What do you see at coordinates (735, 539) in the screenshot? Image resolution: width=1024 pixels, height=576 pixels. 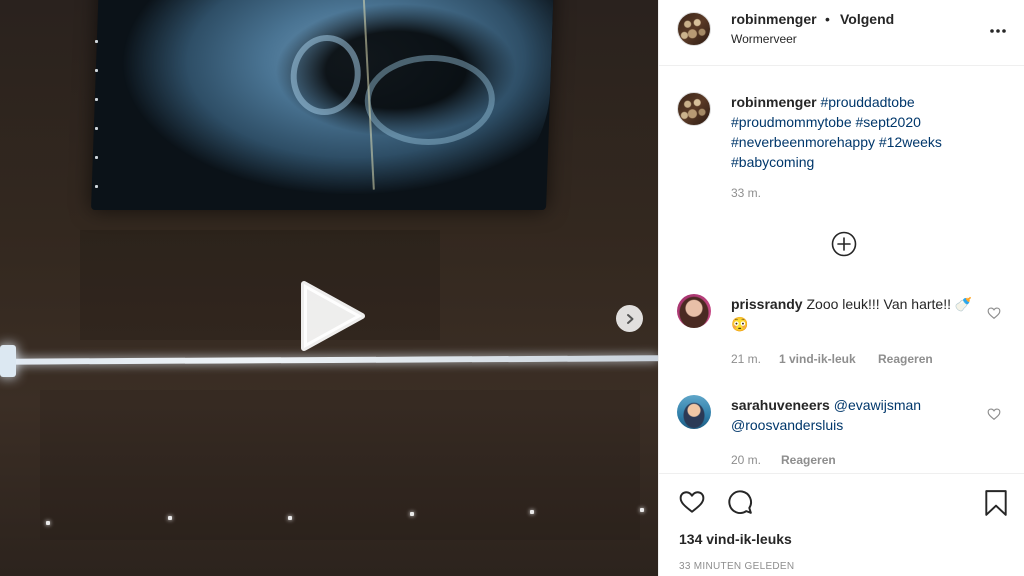 I see `likes-count: 134 vind-ik-leuks` at bounding box center [735, 539].